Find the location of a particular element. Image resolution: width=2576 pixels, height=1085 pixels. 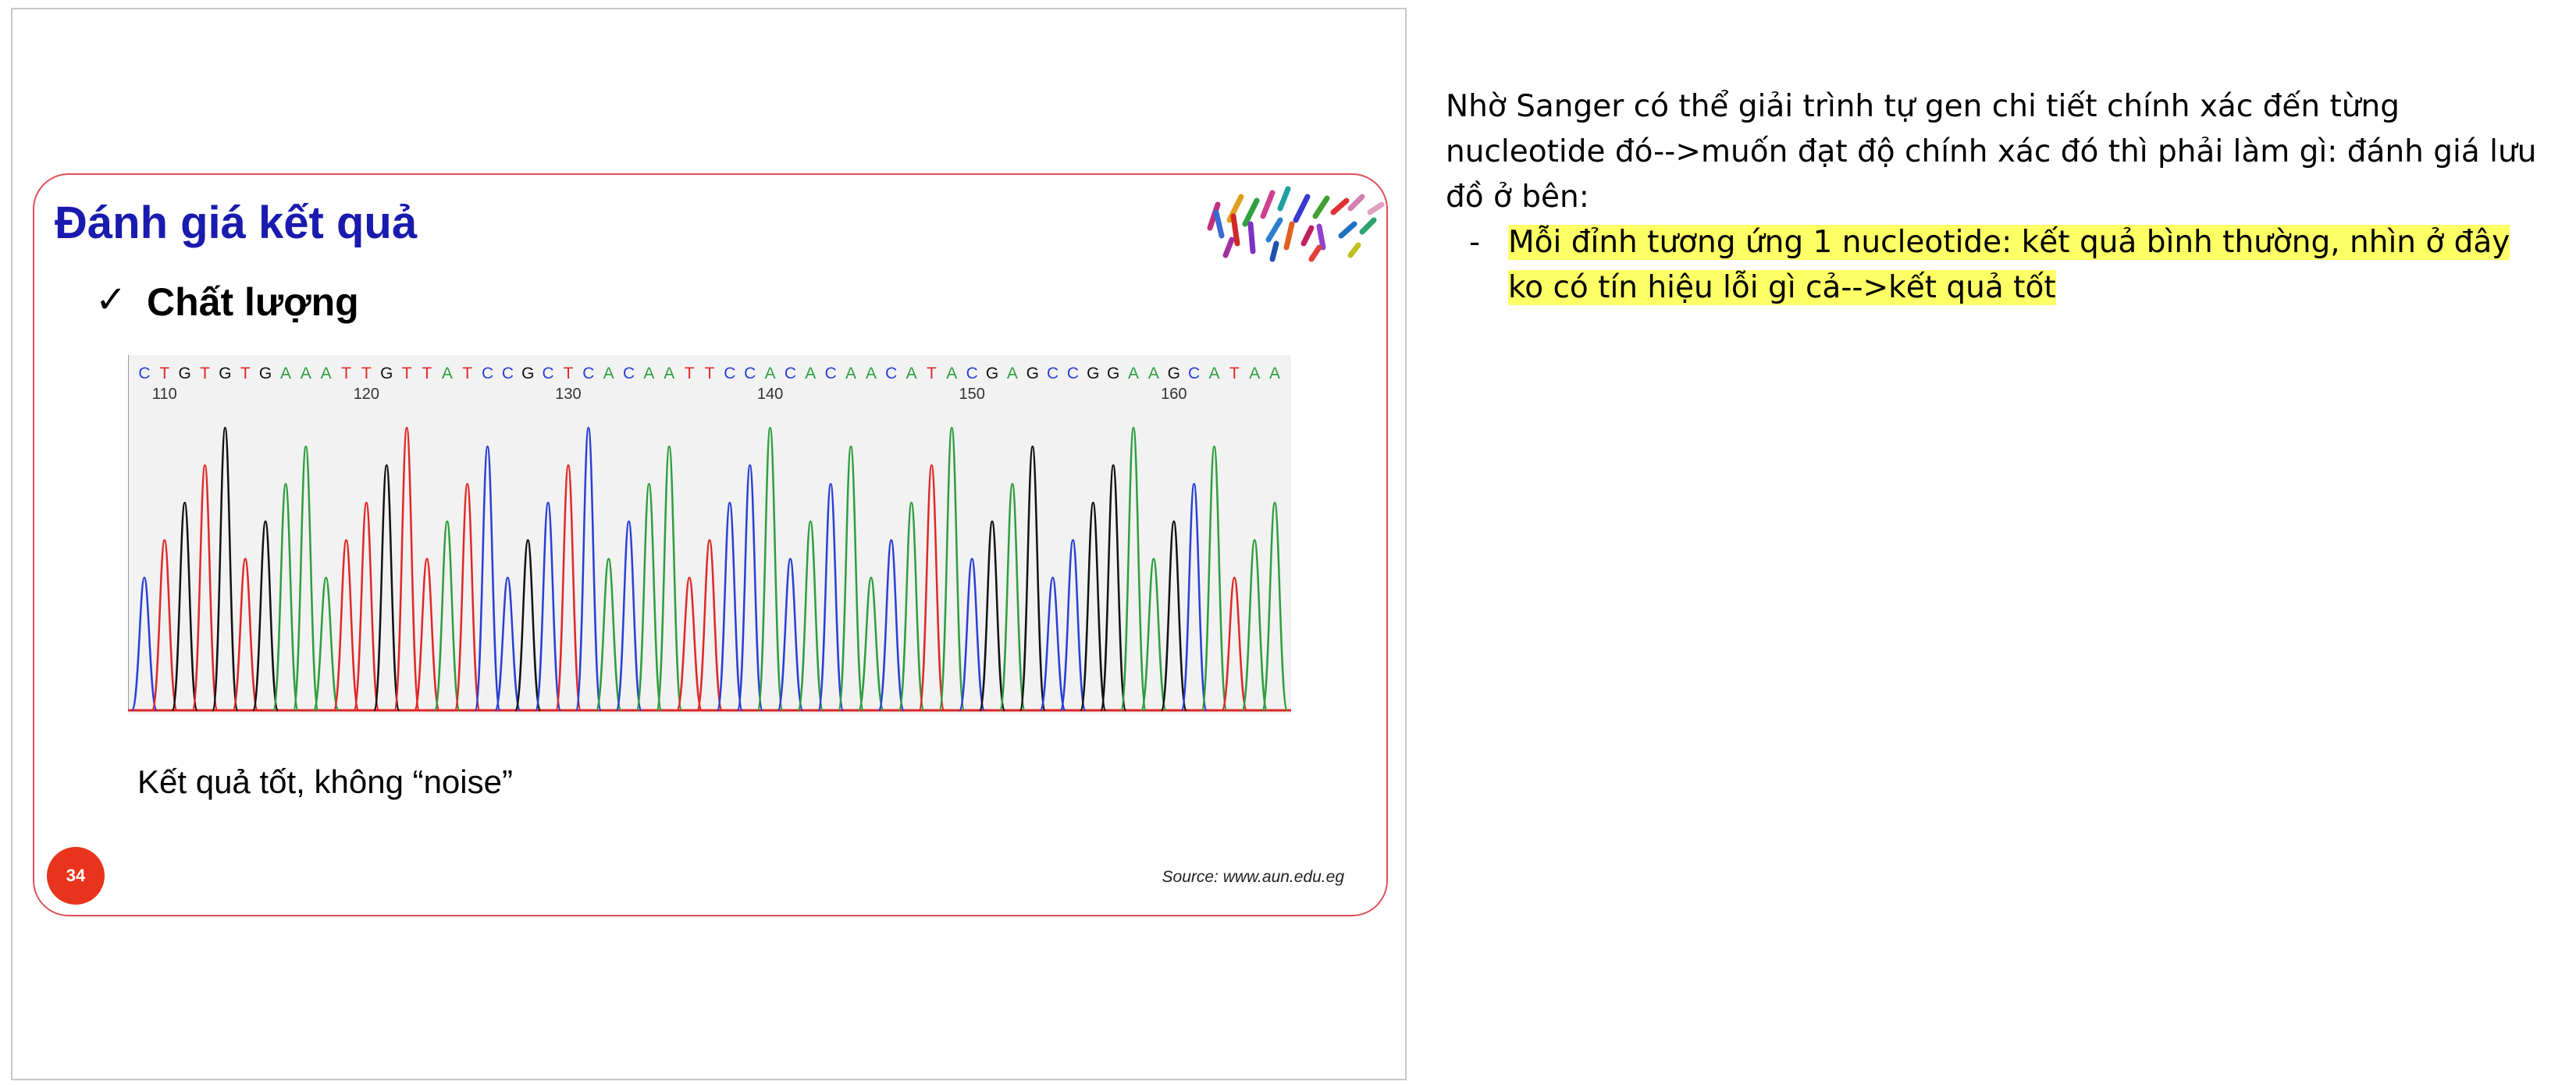

bullet-heading: Chất lượng is located at coordinates (253, 302).